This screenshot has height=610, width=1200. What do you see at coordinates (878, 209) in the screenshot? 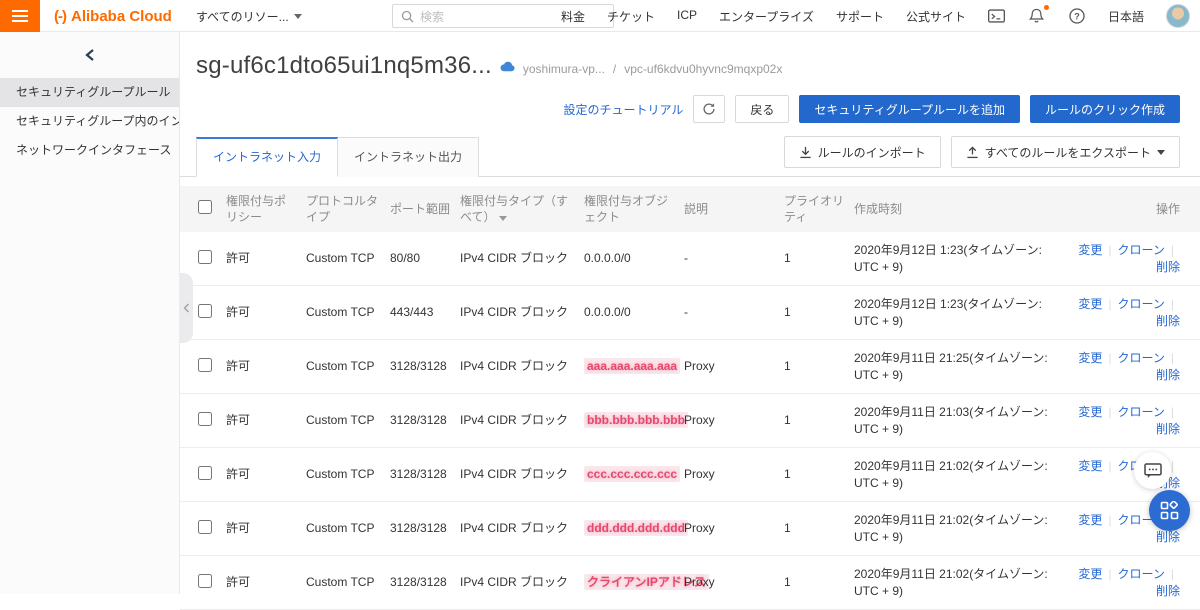
I see `column-header-label: 作成時刻` at bounding box center [878, 209].